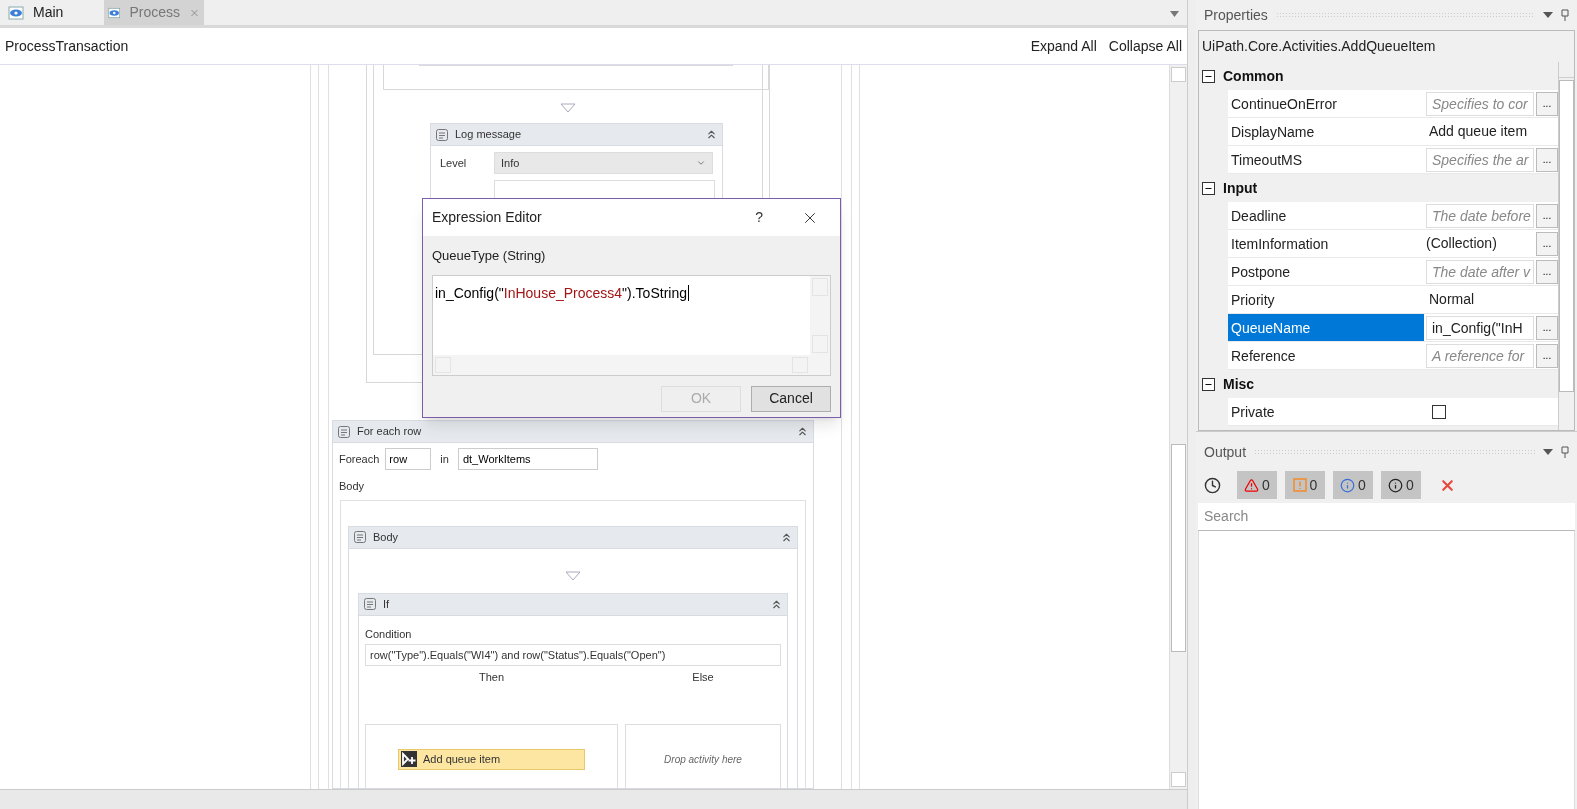  What do you see at coordinates (487, 217) in the screenshot?
I see `dialog-title: Expression Editor` at bounding box center [487, 217].